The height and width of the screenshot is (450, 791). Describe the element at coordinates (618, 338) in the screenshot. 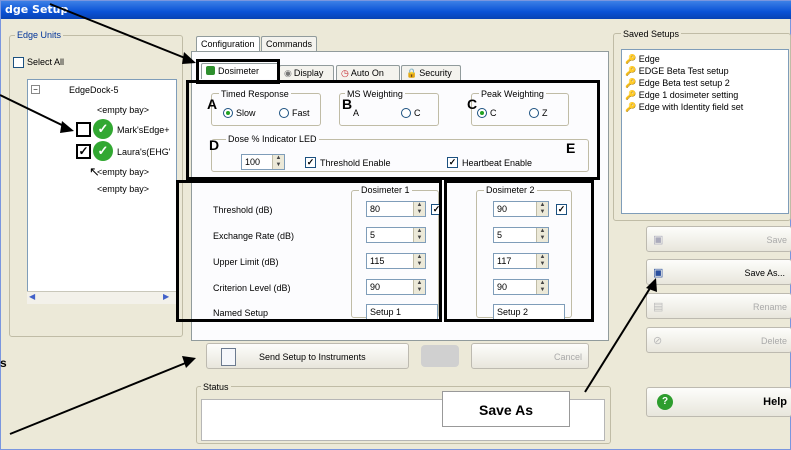

I see `arrow-to-save-as` at that location.